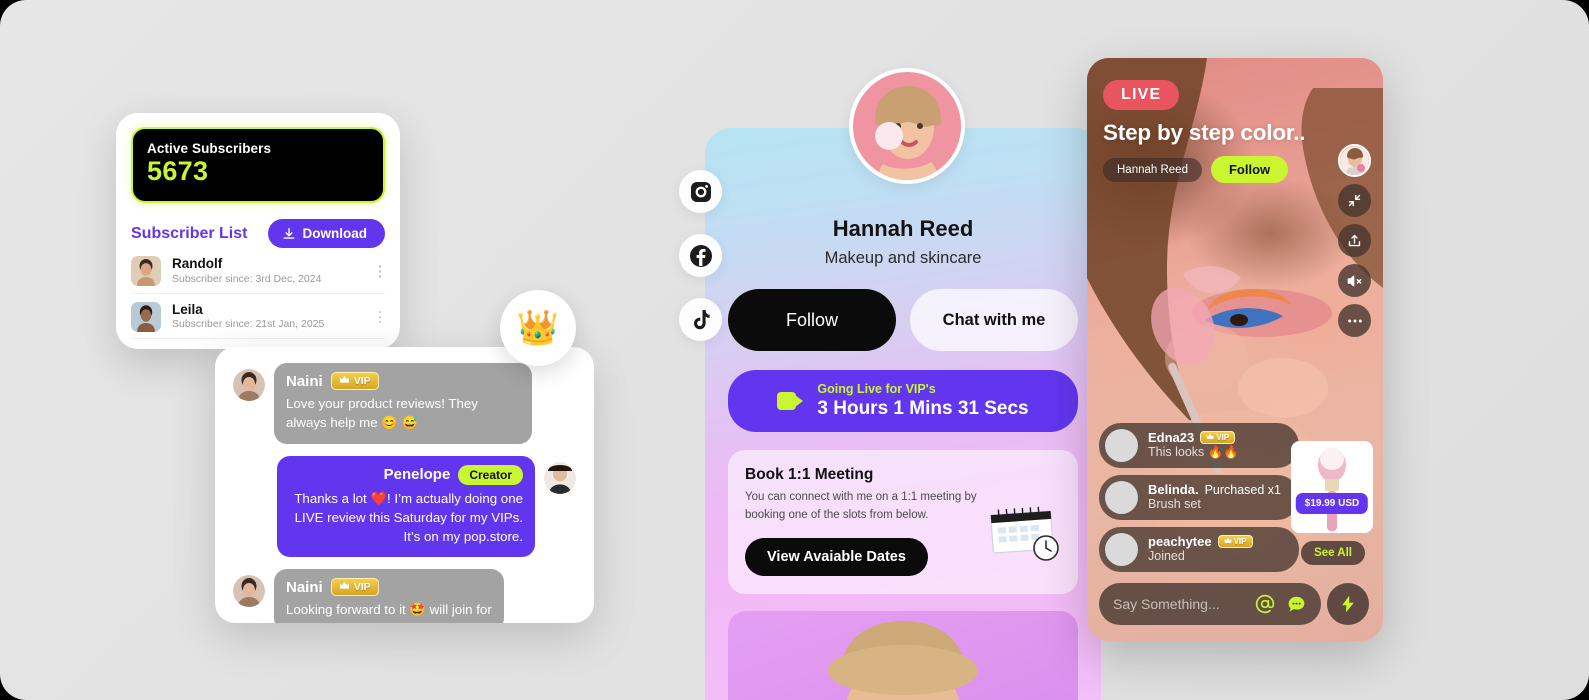 The height and width of the screenshot is (700, 1589). What do you see at coordinates (1333, 553) in the screenshot?
I see `see-all-button: See All` at bounding box center [1333, 553].